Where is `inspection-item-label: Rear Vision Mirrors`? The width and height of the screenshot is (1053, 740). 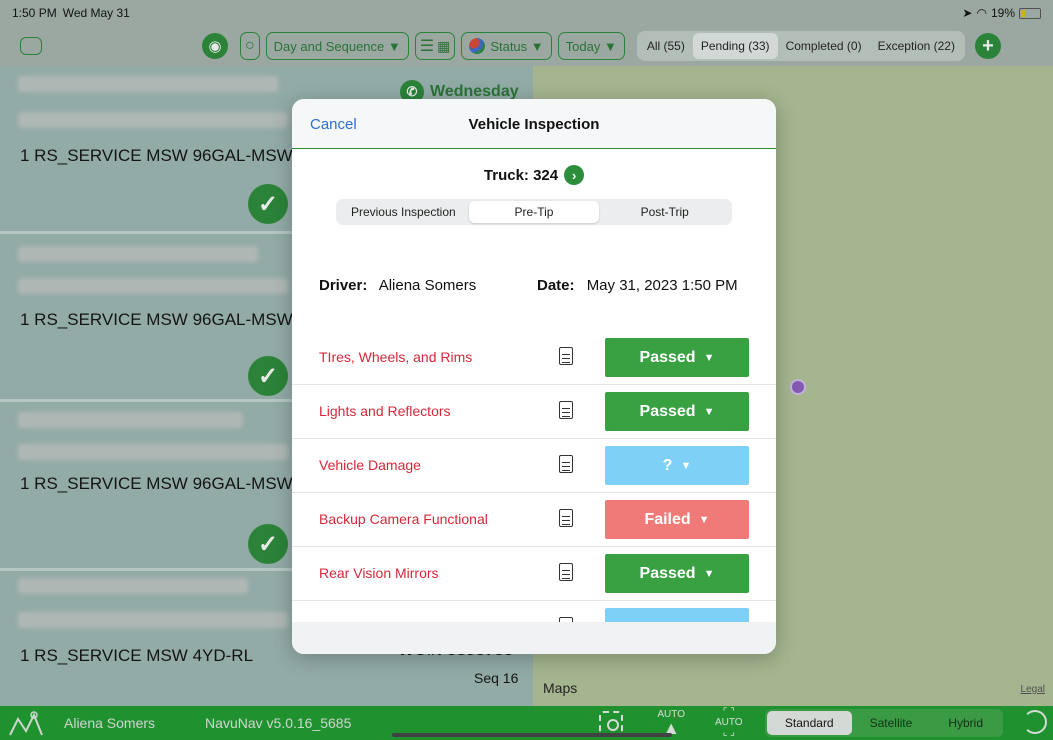
inspection-item-label: Rear Vision Mirrors is located at coordinates (379, 573).